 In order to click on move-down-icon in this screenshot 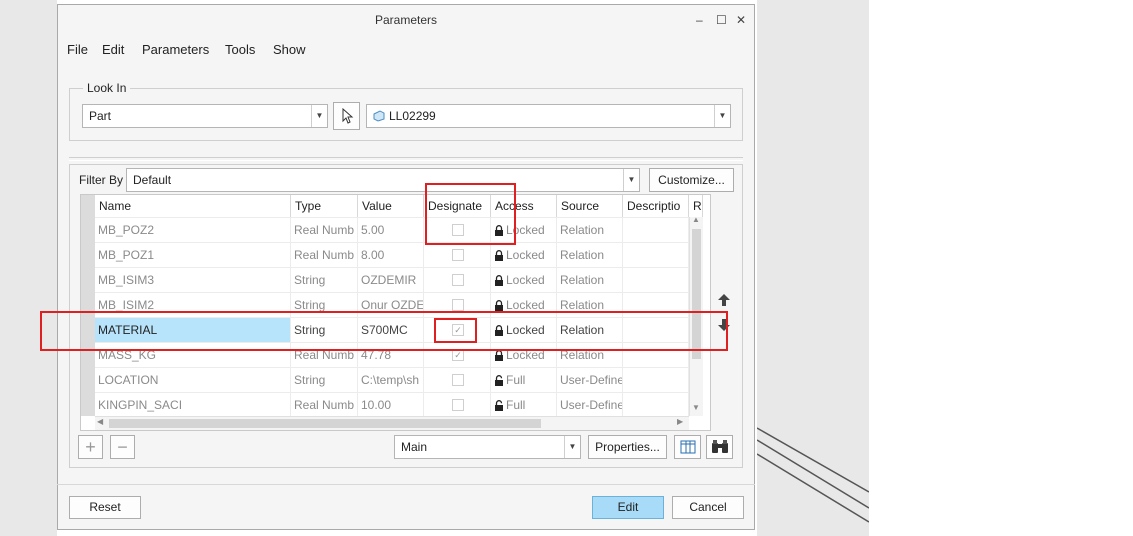, I will do `click(724, 325)`.